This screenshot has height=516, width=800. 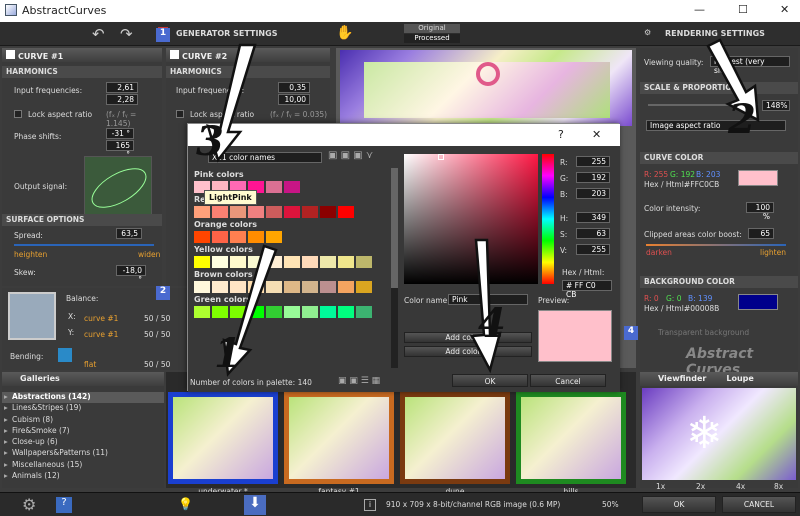 I want to click on marker-3: 3, so click(x=210, y=141).